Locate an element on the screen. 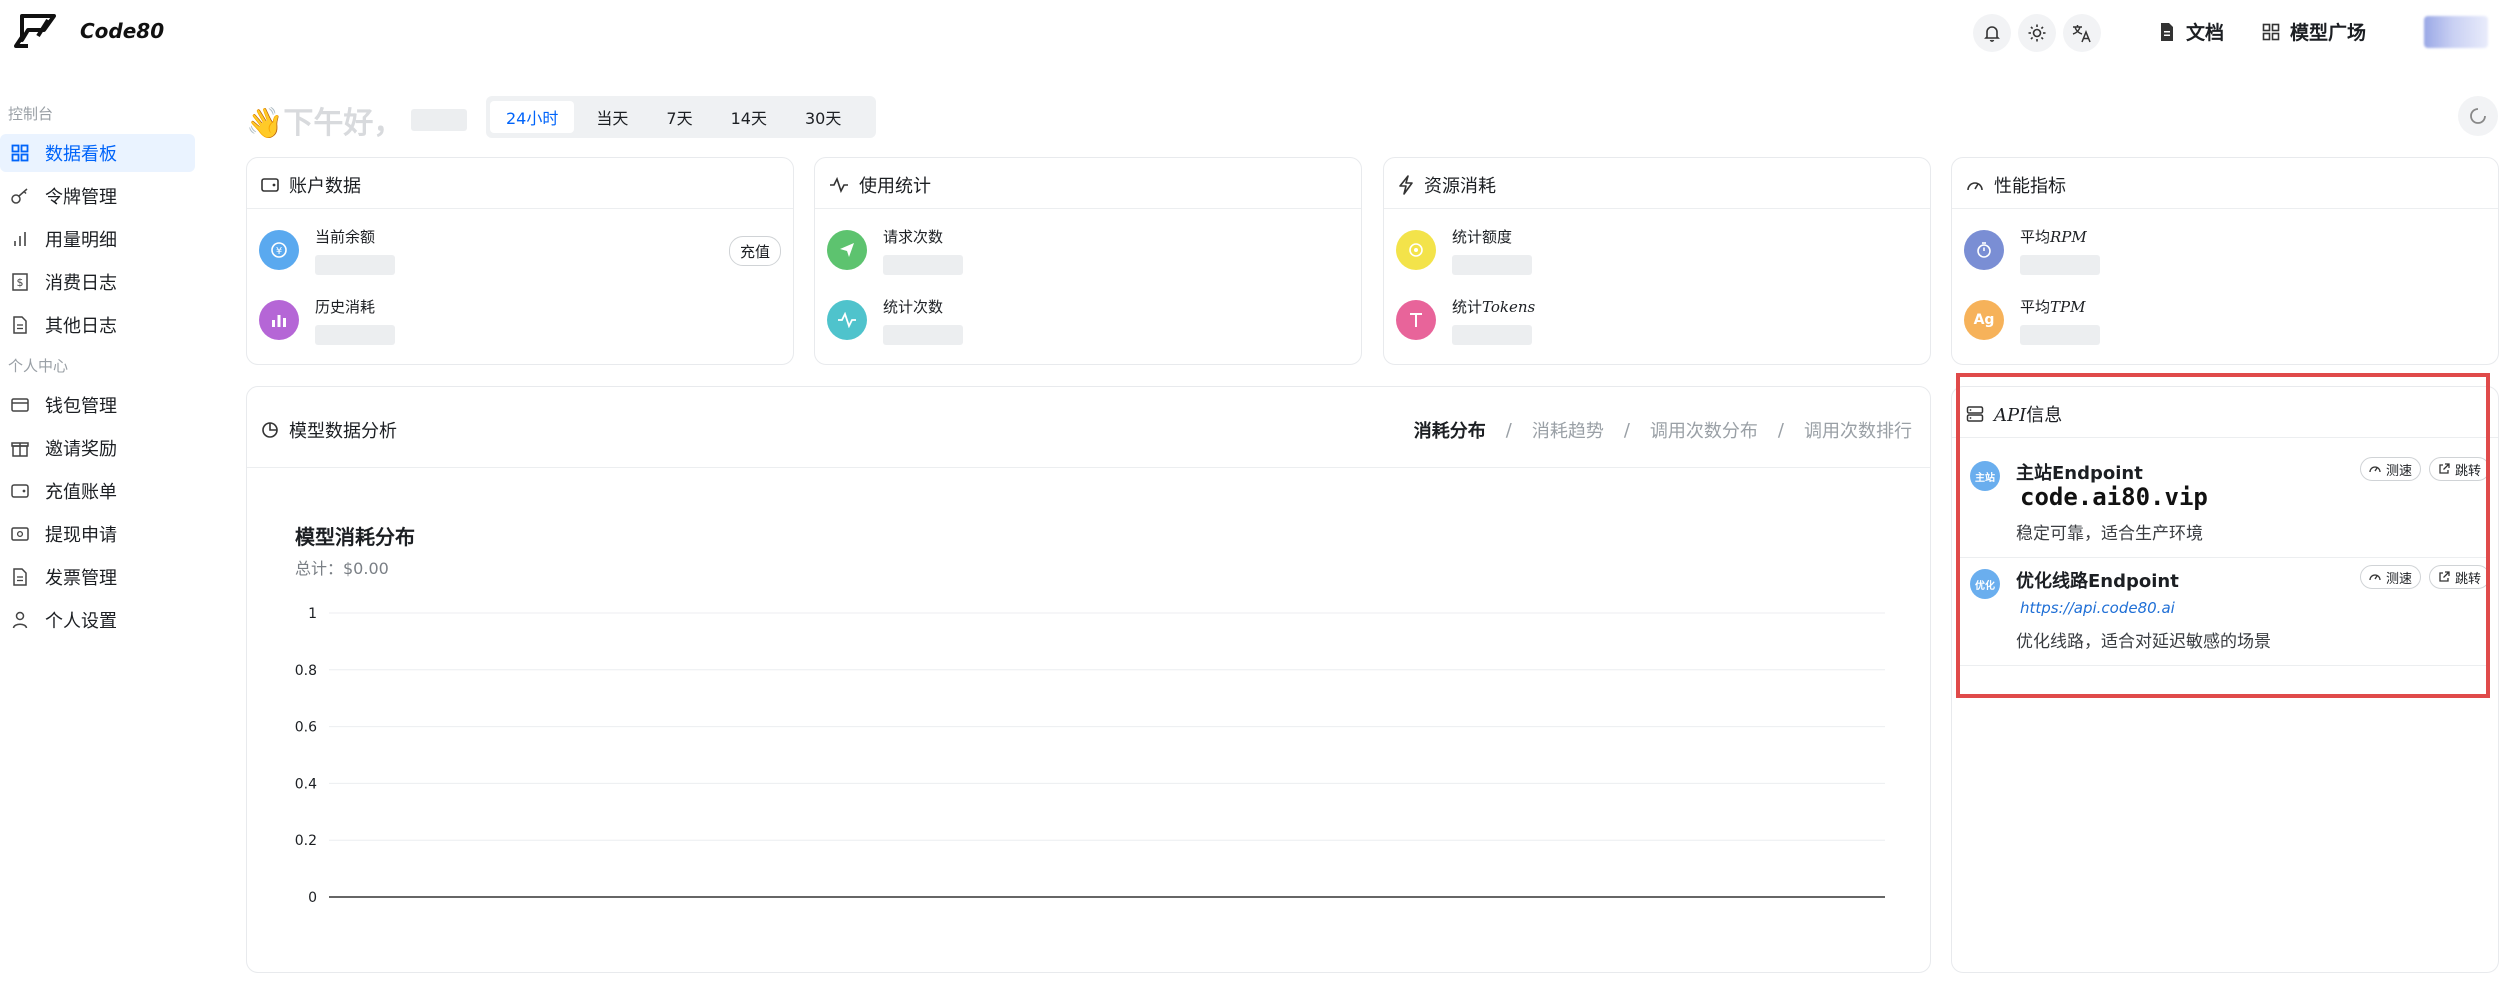 The width and height of the screenshot is (2505, 990). username-blurred is located at coordinates (439, 120).